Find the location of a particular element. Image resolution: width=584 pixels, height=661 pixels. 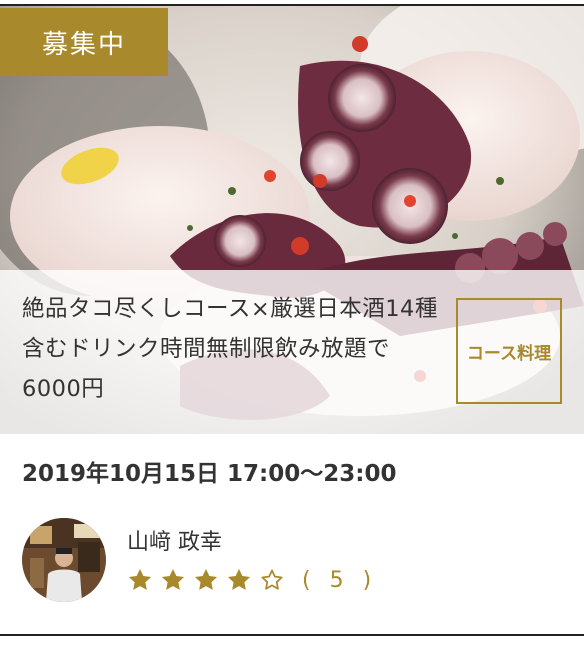

host-avatar is located at coordinates (64, 560).